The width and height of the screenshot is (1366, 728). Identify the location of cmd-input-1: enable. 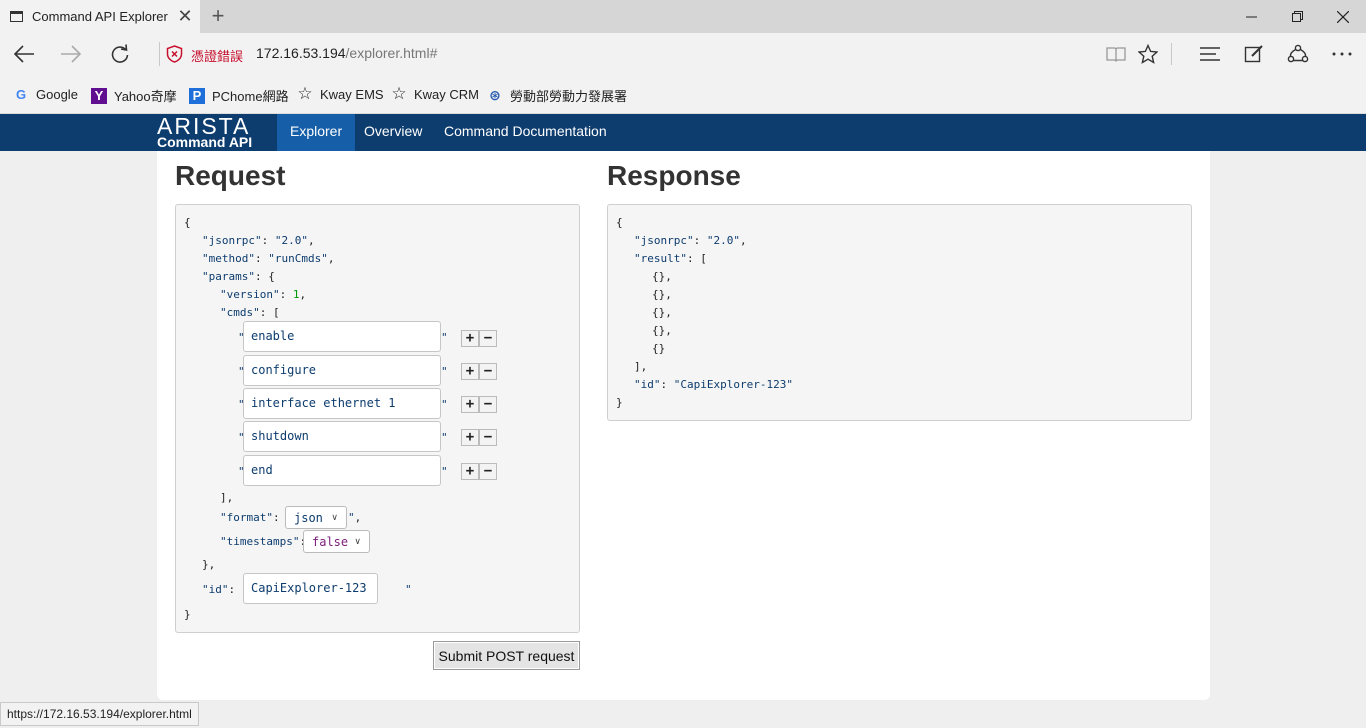
(342, 336).